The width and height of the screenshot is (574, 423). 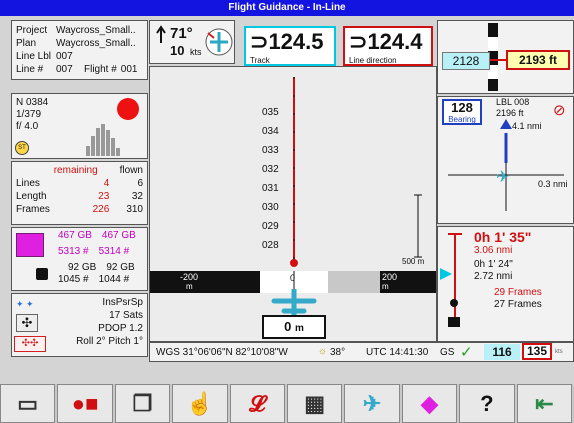 I want to click on map-layers-icon: ▦, so click(x=315, y=403).